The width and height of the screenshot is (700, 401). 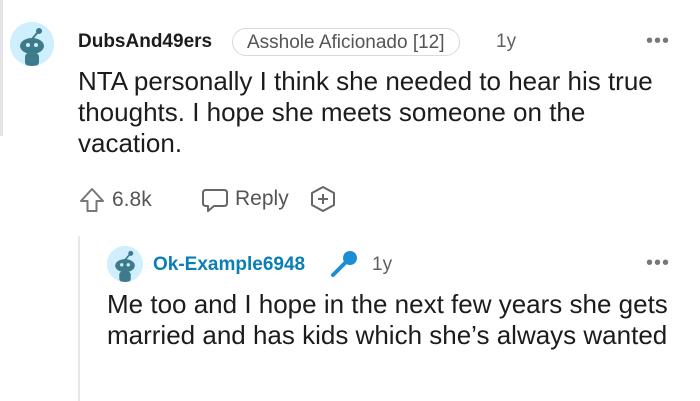 I want to click on thread-line, so click(x=1, y=68).